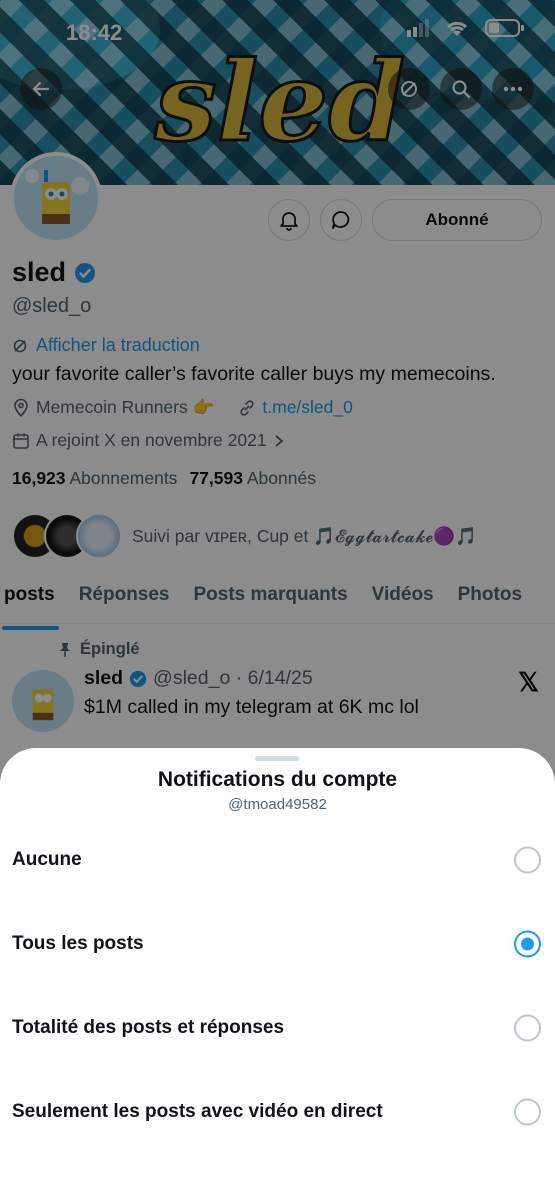 The image size is (555, 1200). I want to click on option-label: Tous les posts, so click(78, 943).